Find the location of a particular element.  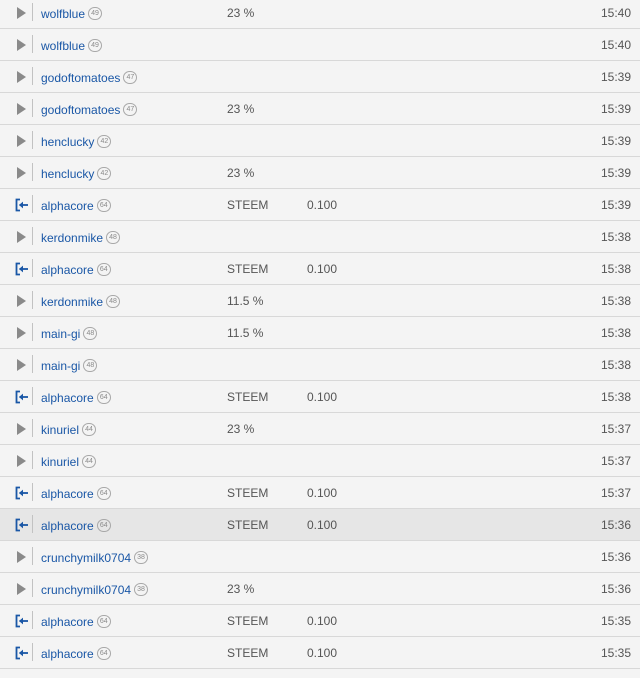

reputation-badge: 49 is located at coordinates (95, 46).